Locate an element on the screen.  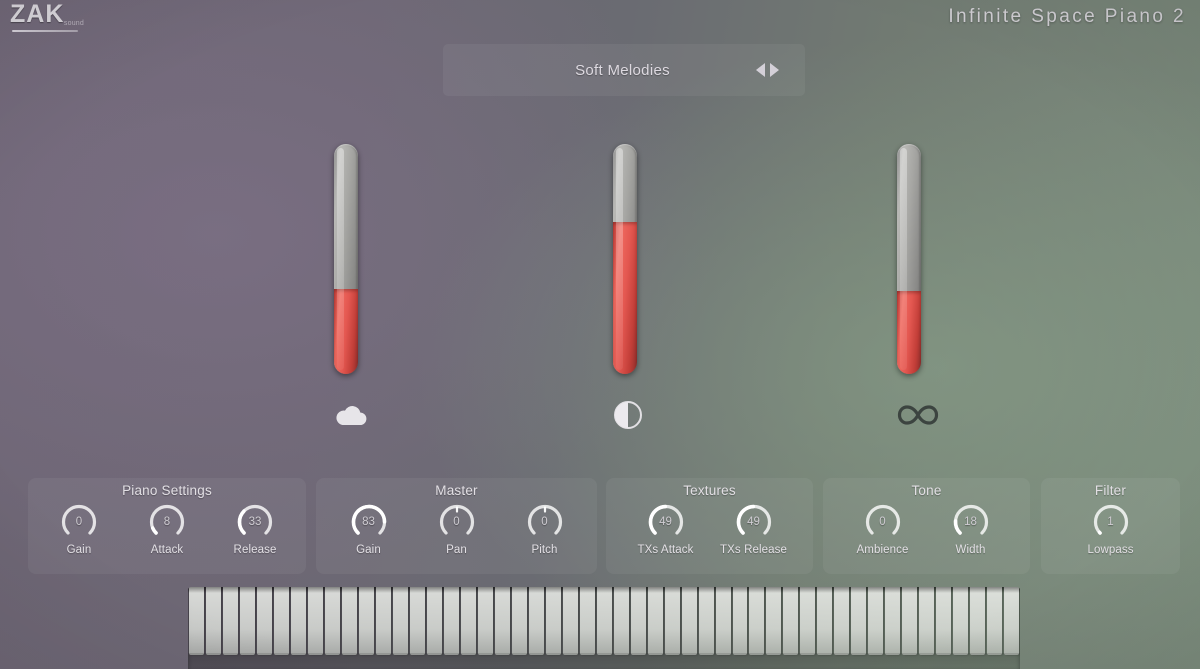
knob-value-txs-release: 49 is located at coordinates (753, 522).